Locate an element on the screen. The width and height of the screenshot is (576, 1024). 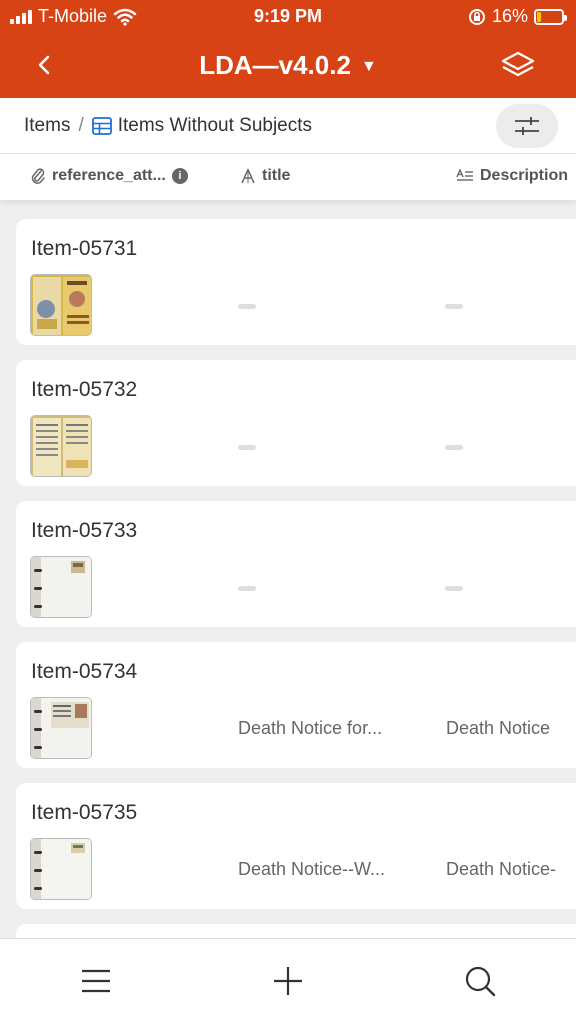
record-card: Item-05732 is located at coordinates (296, 423).